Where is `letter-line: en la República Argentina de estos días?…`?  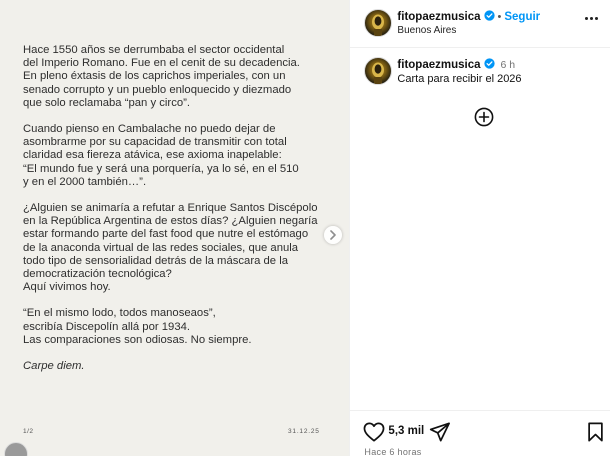 letter-line: en la República Argentina de estos días?… is located at coordinates (170, 221).